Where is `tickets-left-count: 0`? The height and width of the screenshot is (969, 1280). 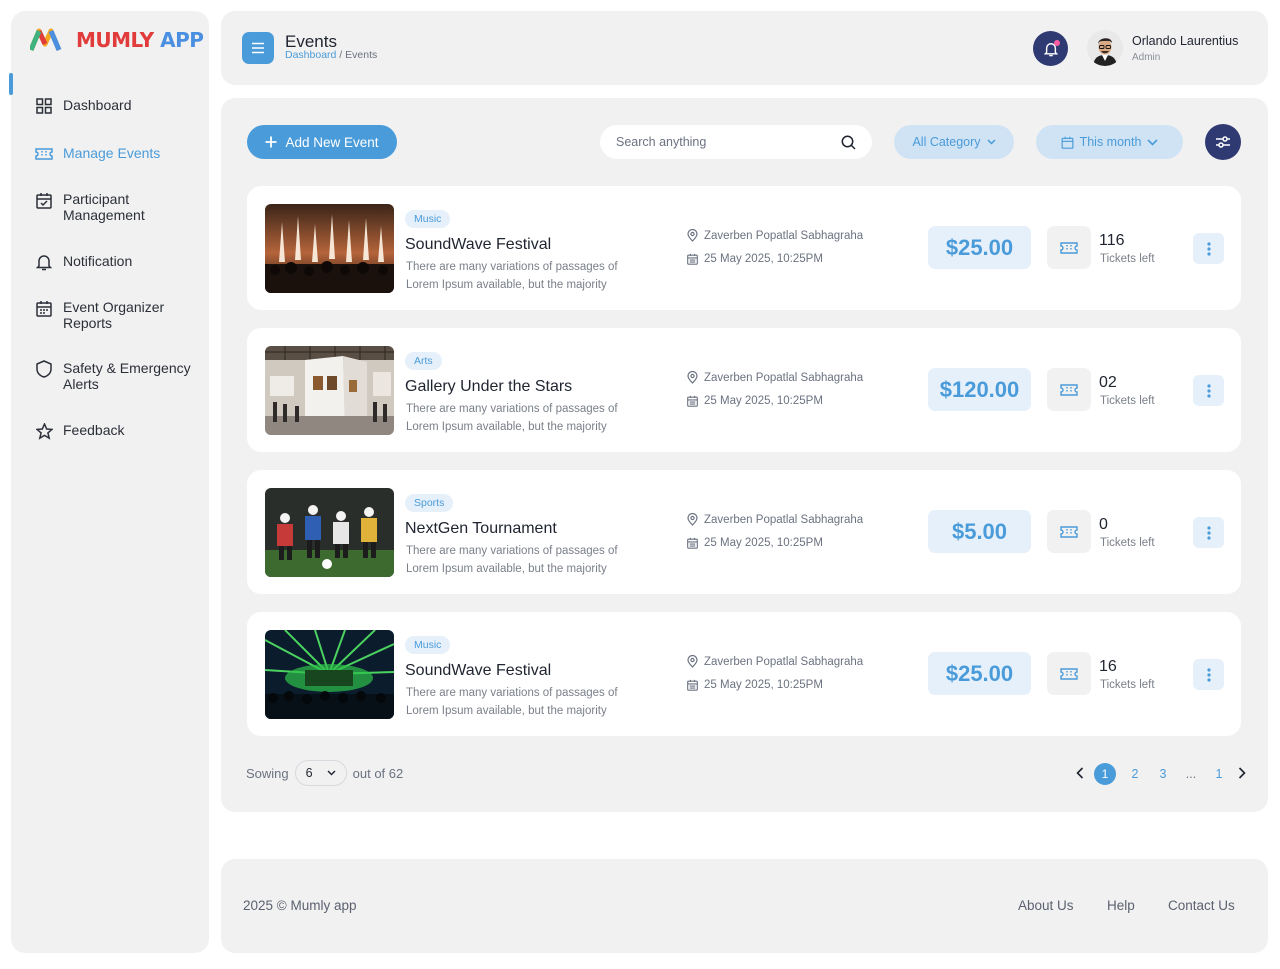 tickets-left-count: 0 is located at coordinates (1103, 524).